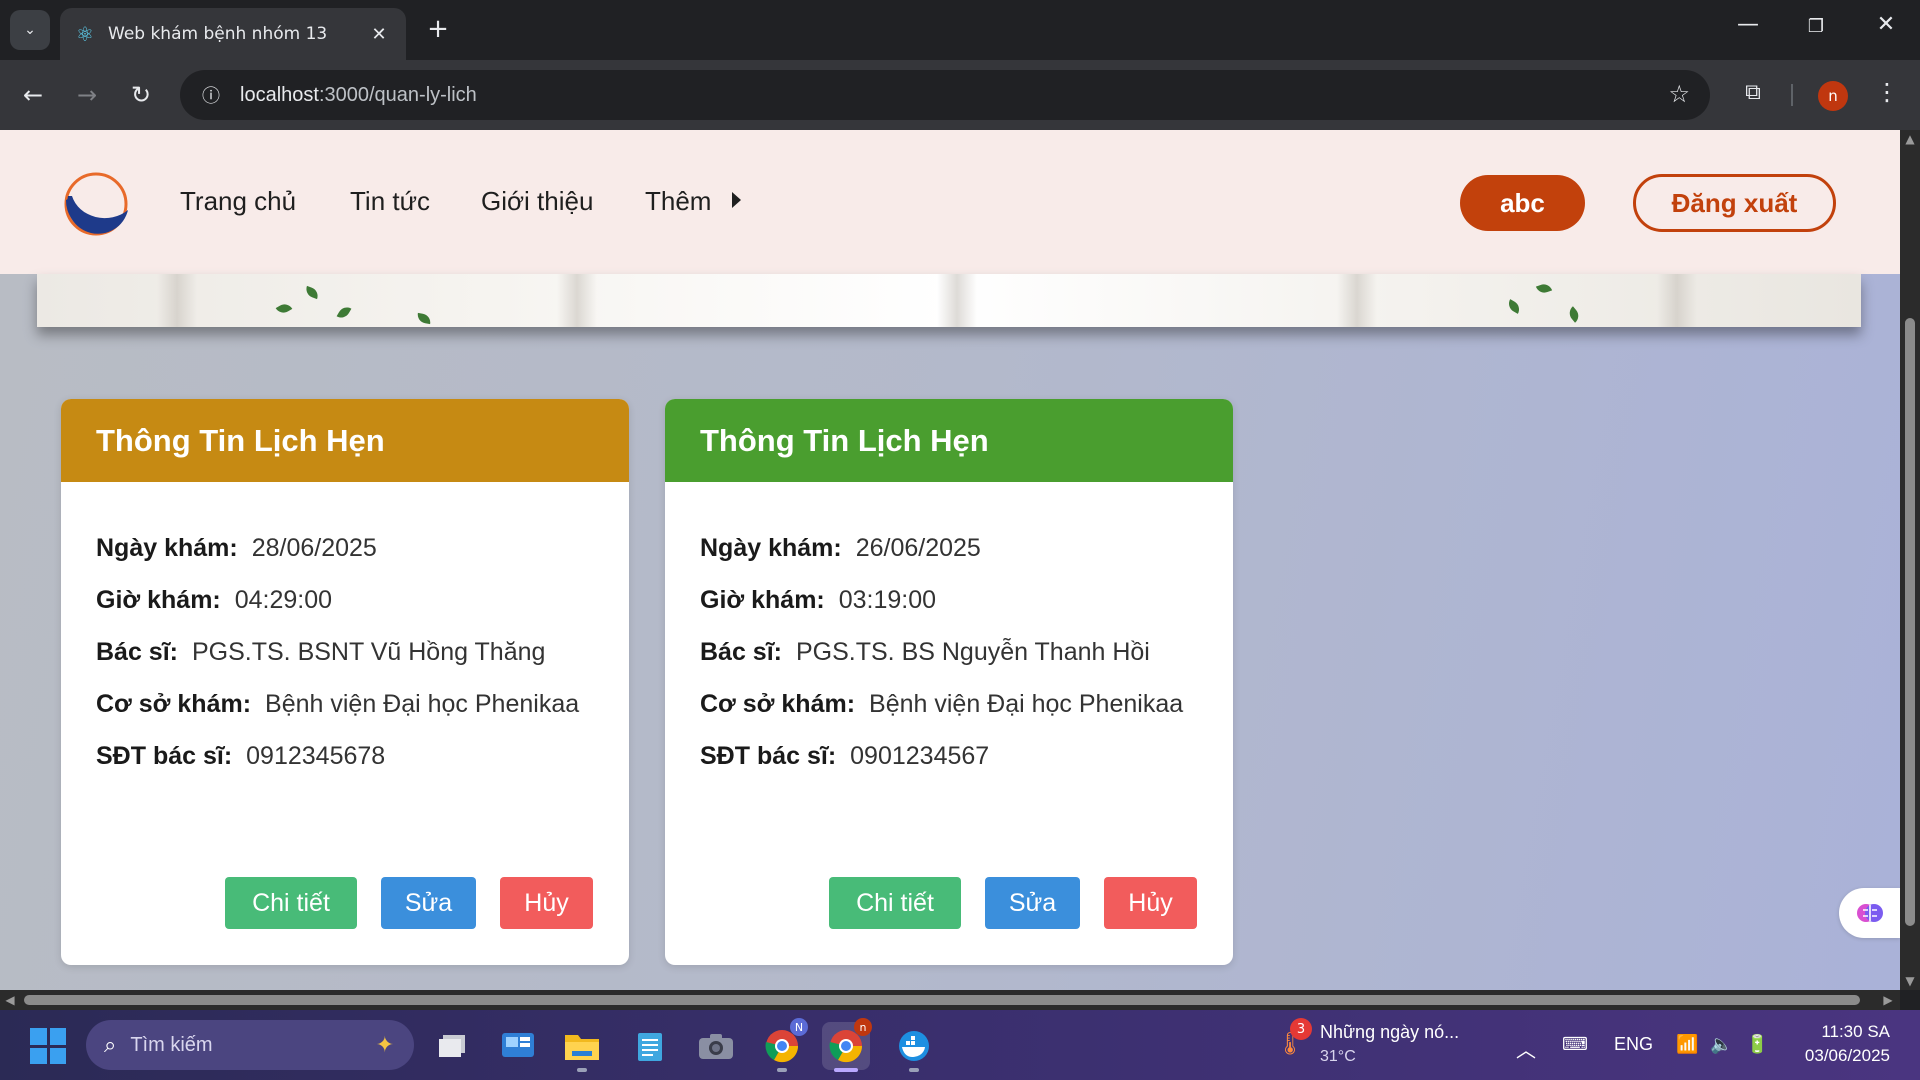  I want to click on widgets-app-icon, so click(518, 1046).